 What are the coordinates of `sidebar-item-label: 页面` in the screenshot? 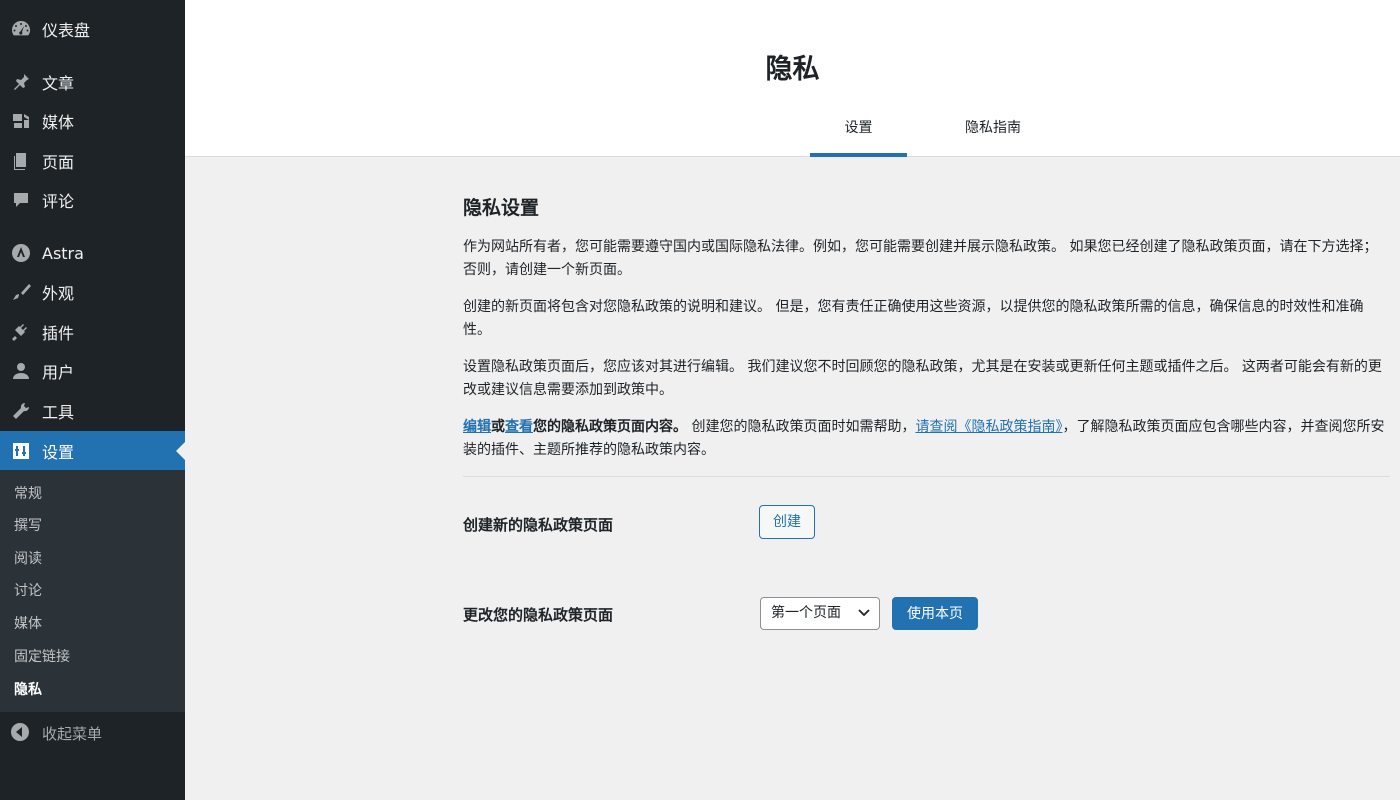 It's located at (58, 161).